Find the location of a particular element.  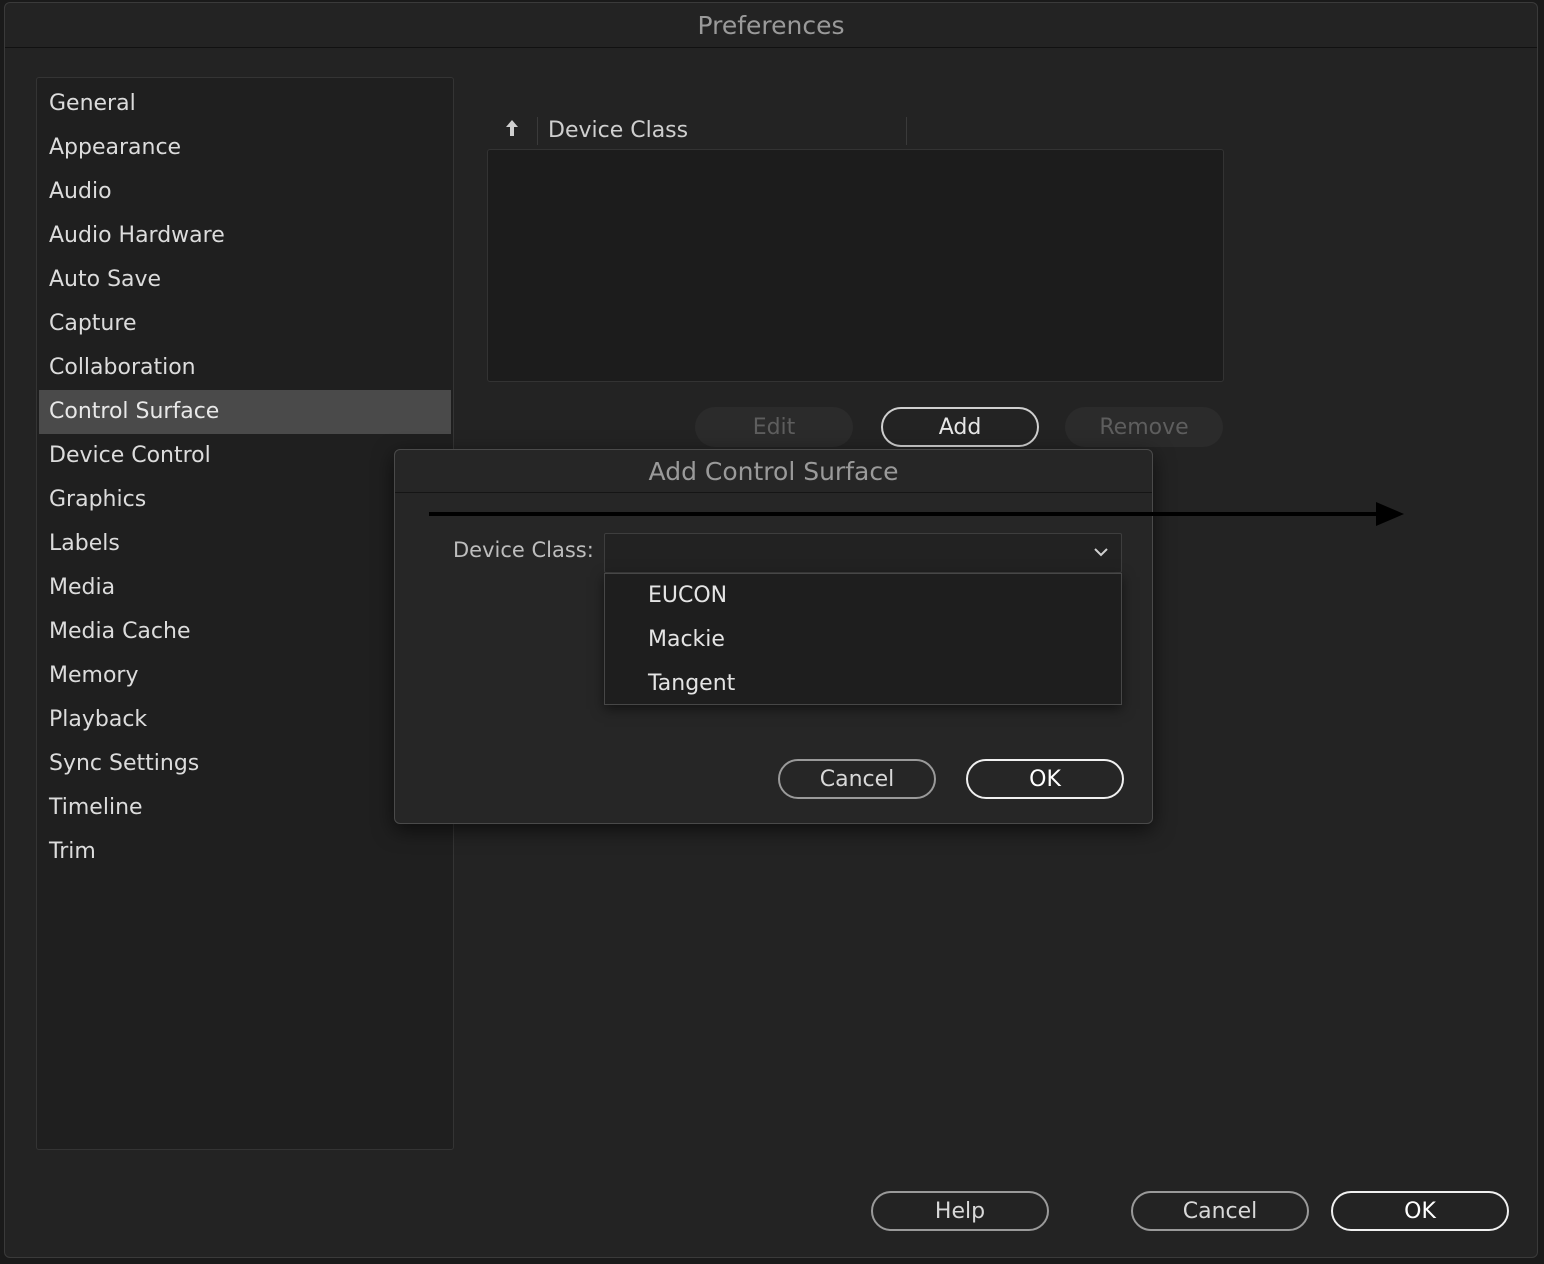

sidebar-item-device-control: Device Control is located at coordinates (245, 456).